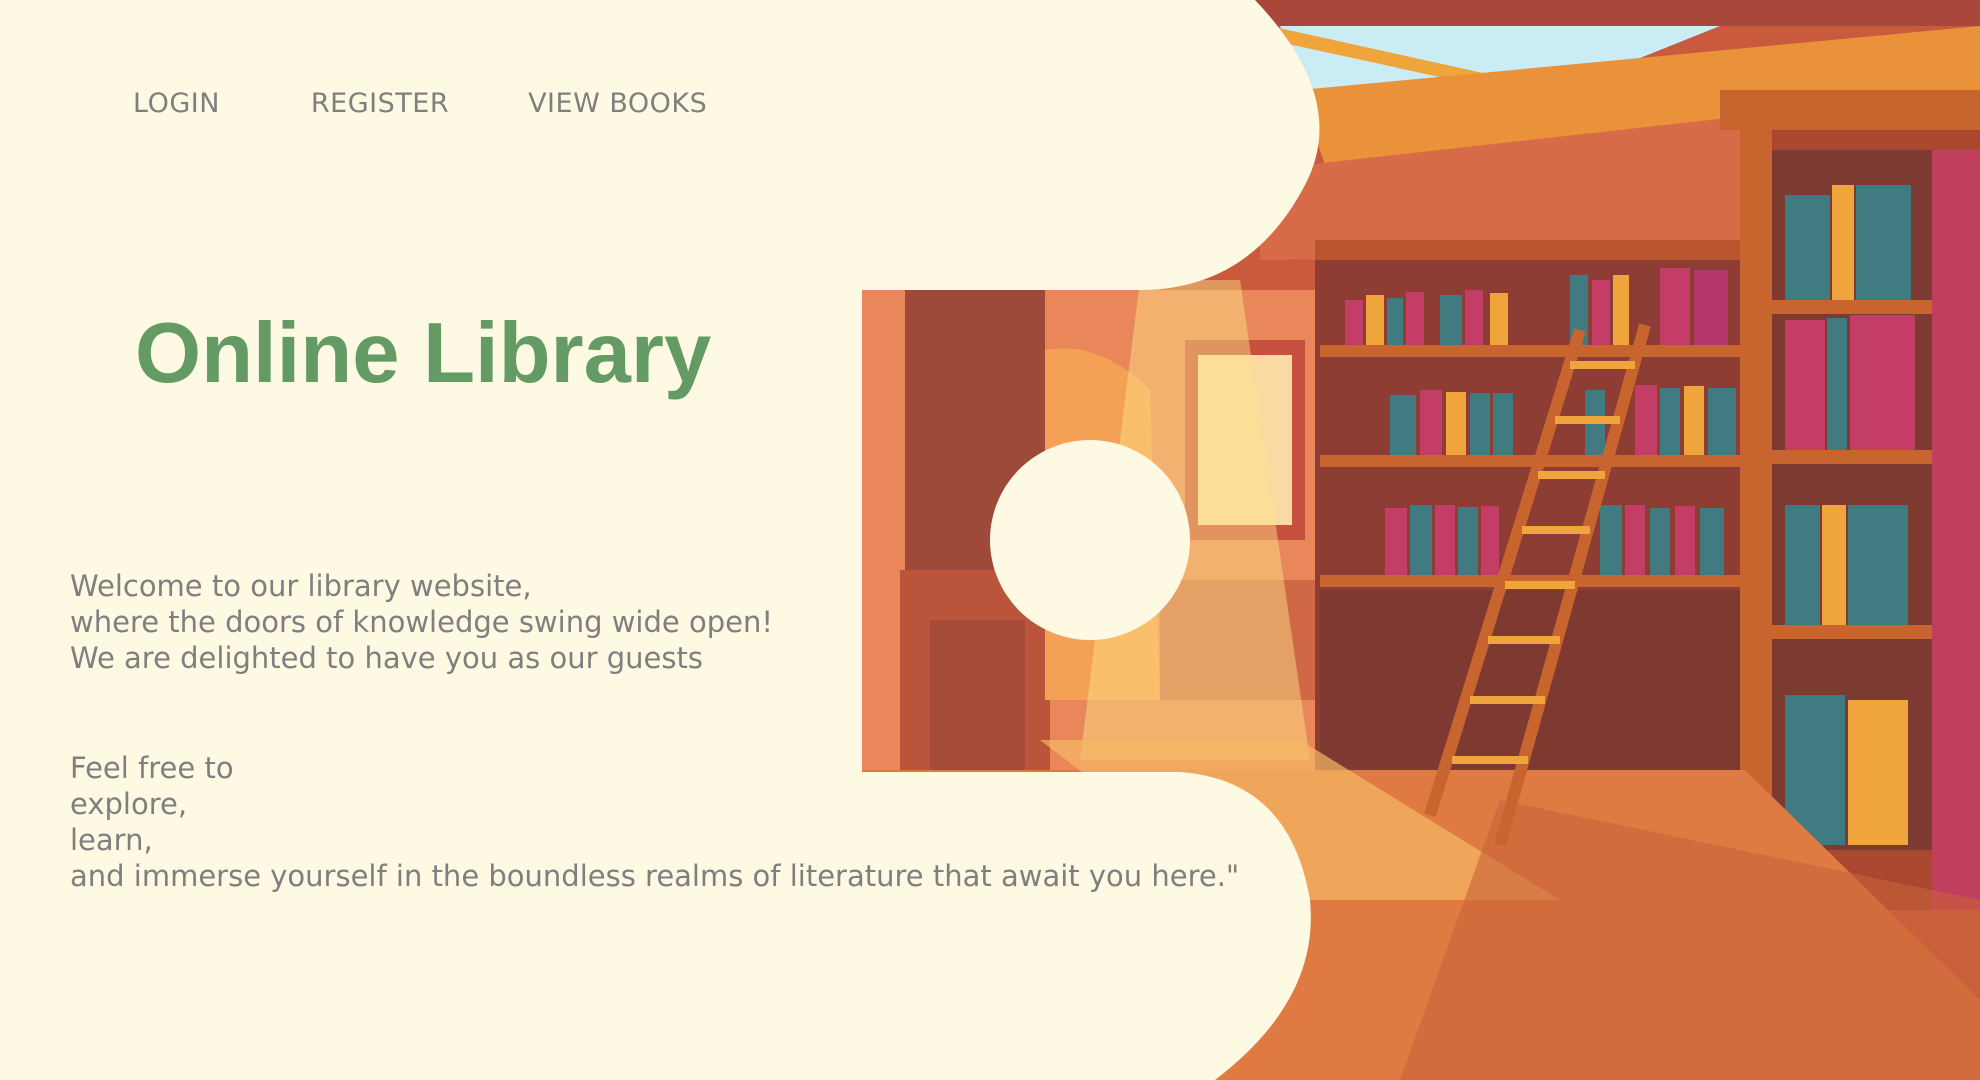 Image resolution: width=1980 pixels, height=1080 pixels. What do you see at coordinates (1956, 530) in the screenshot?
I see `bookcase-edge` at bounding box center [1956, 530].